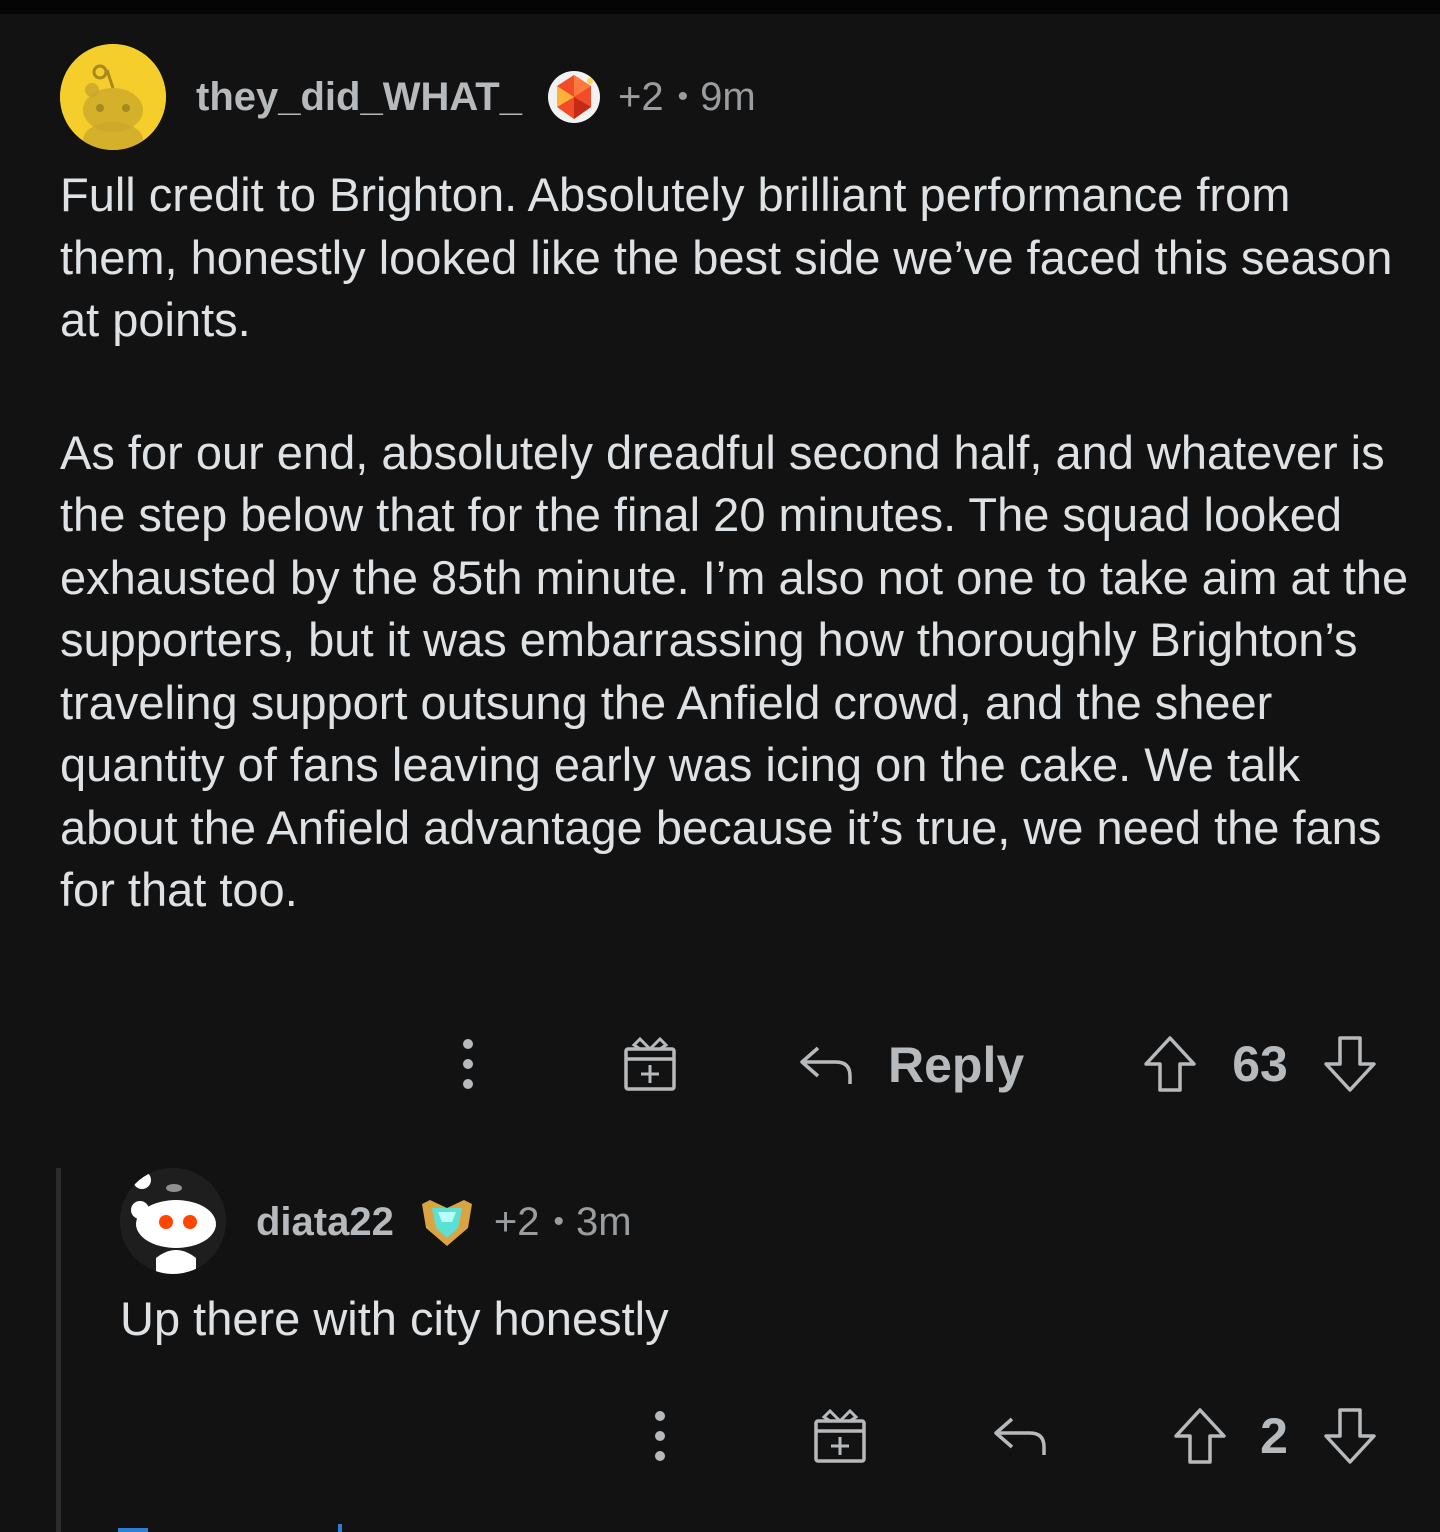  Describe the element at coordinates (1274, 1436) in the screenshot. I see `vote-score: 2` at that location.